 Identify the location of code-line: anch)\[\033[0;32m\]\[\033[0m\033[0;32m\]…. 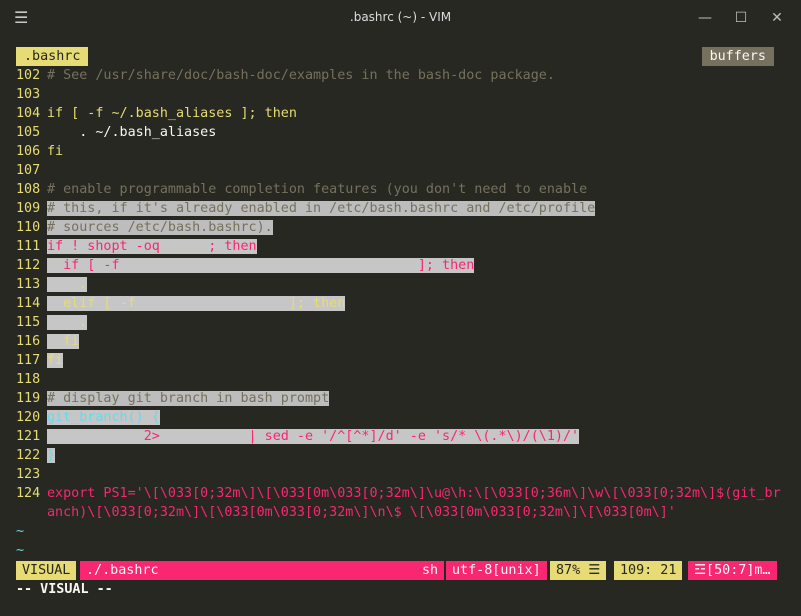
(396, 512).